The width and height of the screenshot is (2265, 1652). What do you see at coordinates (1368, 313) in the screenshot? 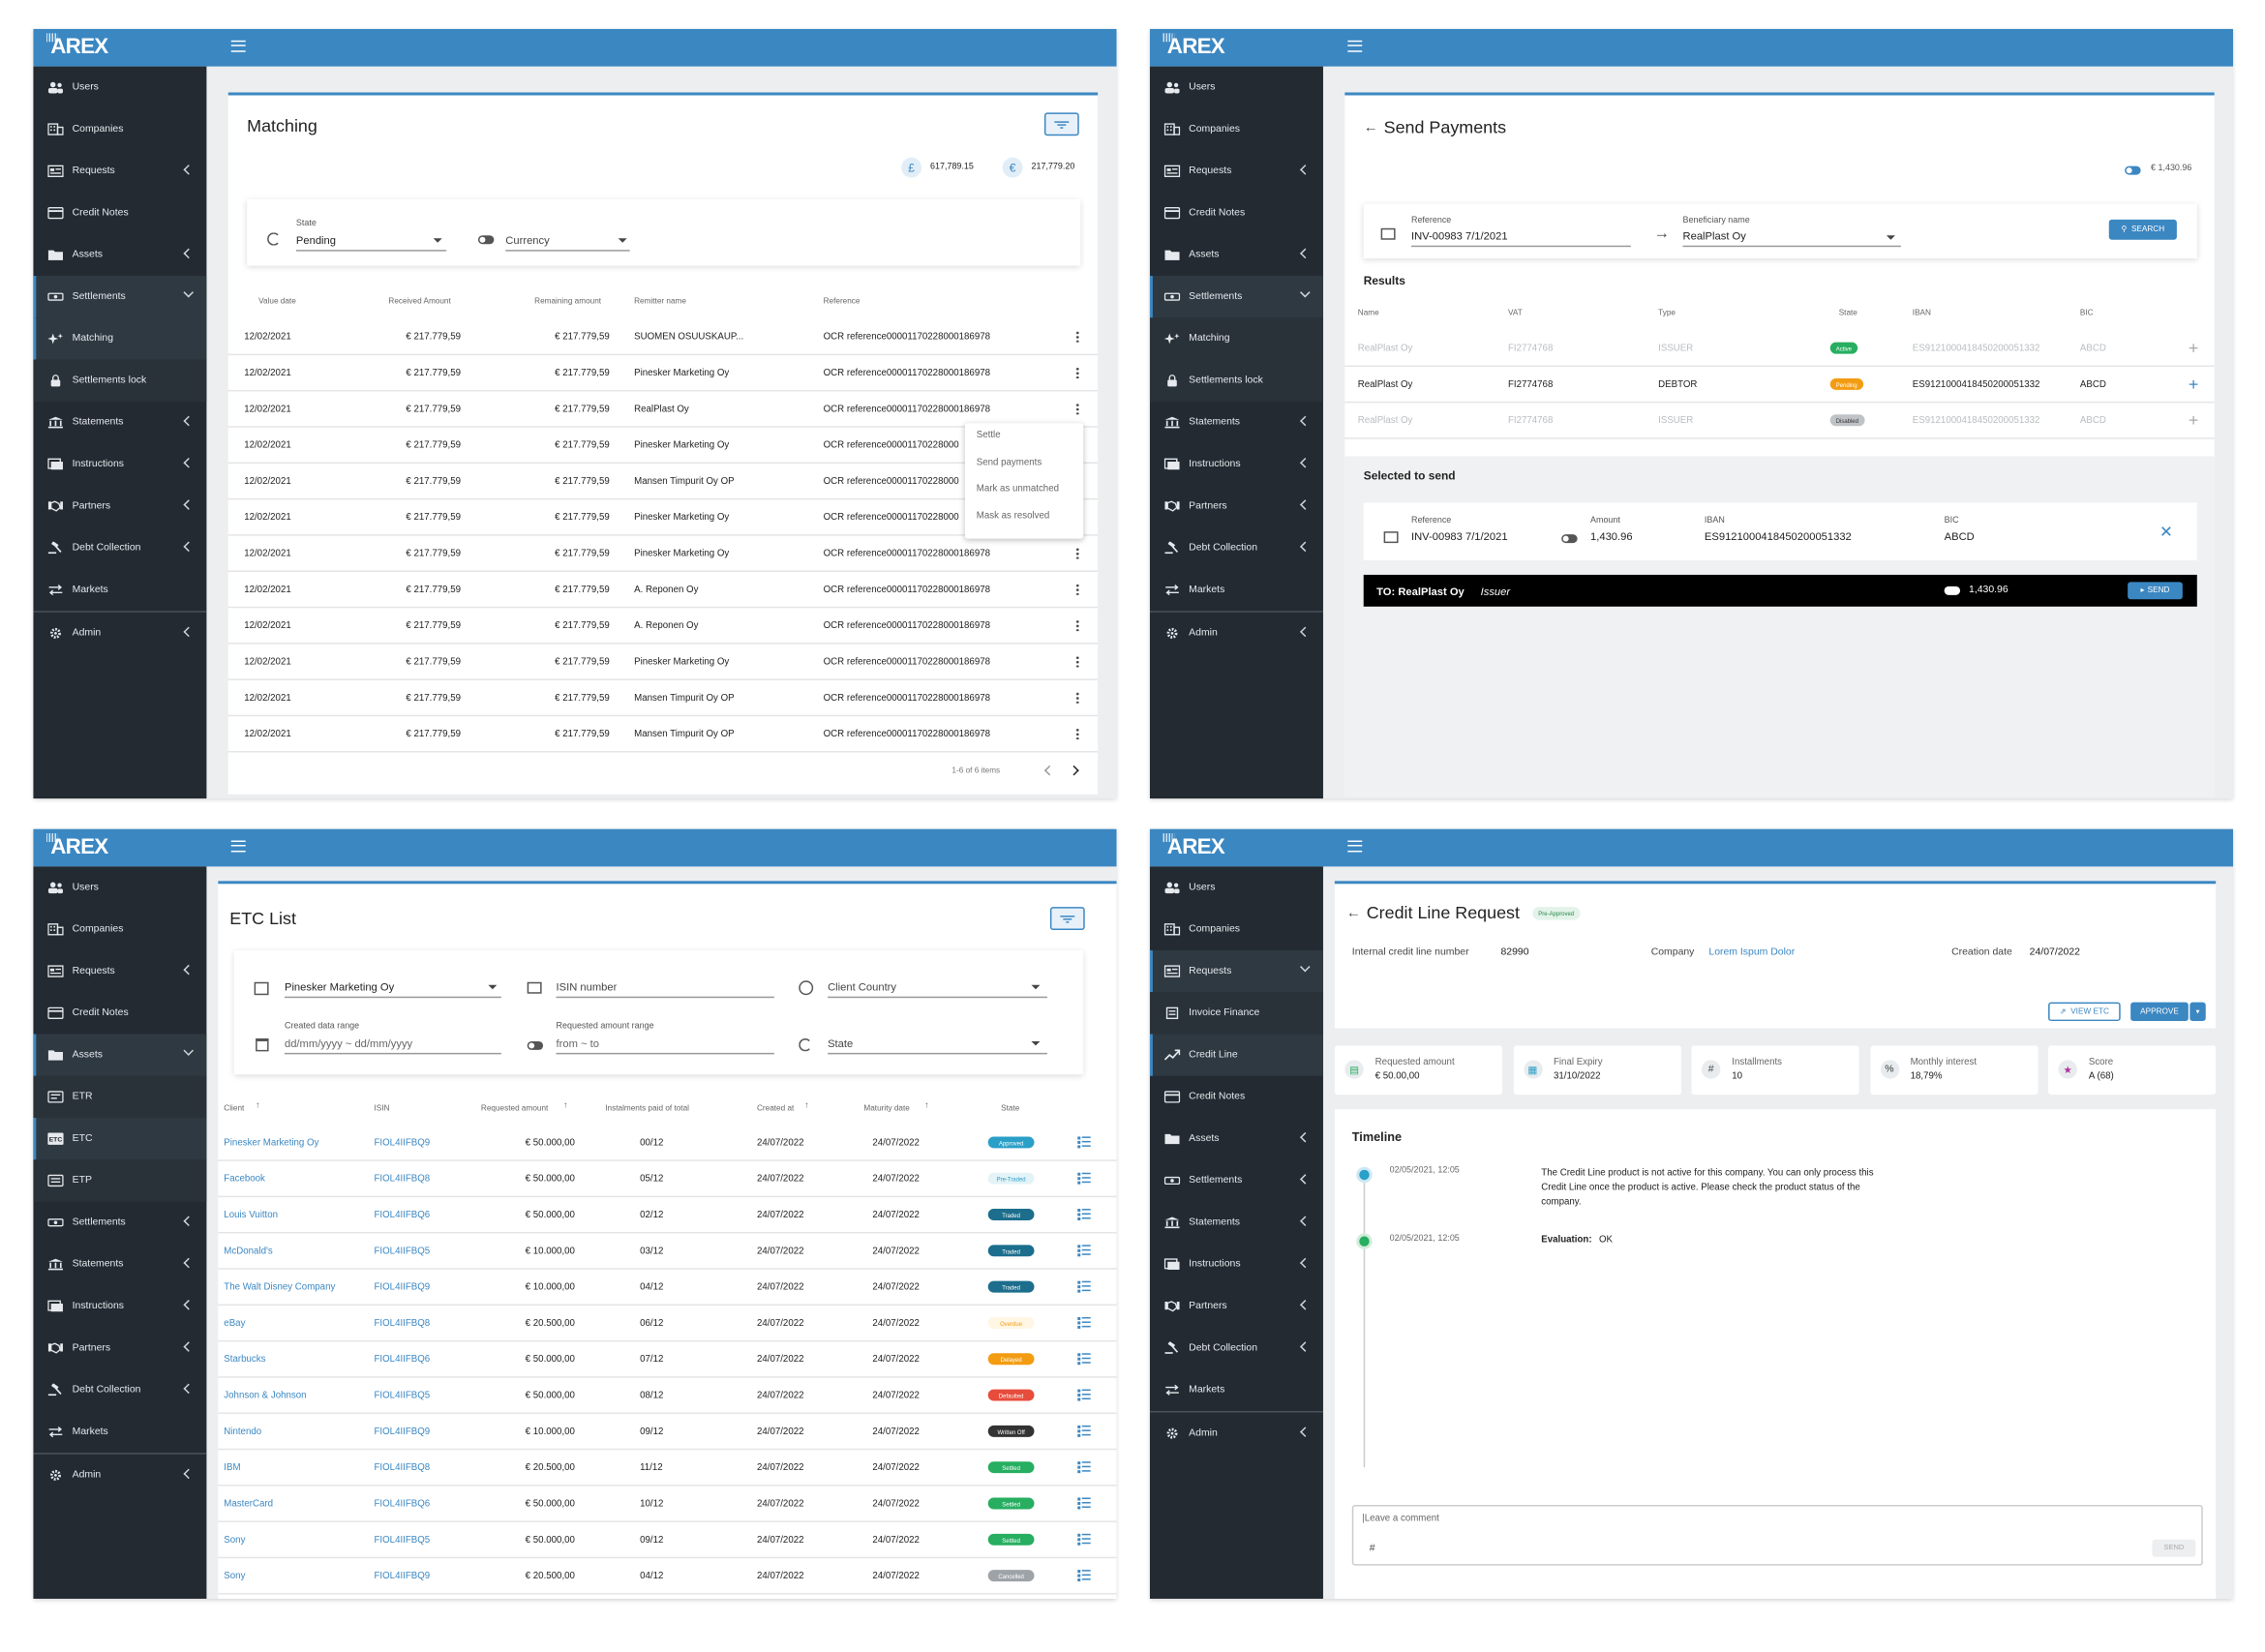
I see `col-name: Name` at bounding box center [1368, 313].